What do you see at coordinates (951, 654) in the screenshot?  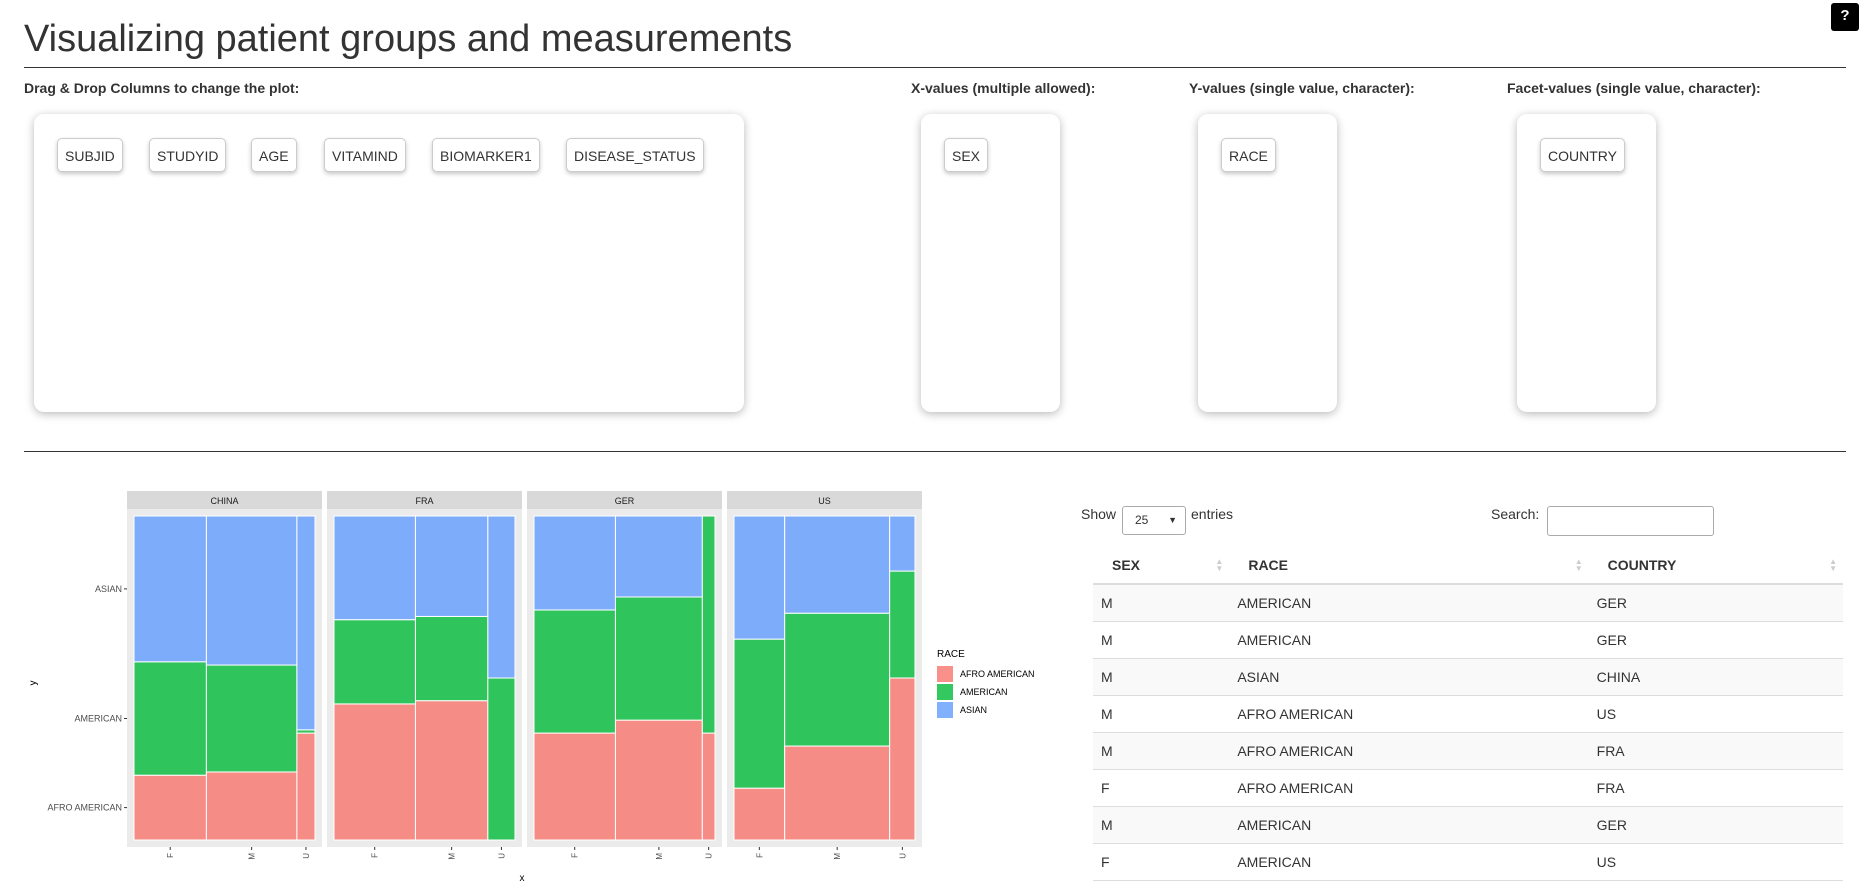 I see `legend-title: RACE` at bounding box center [951, 654].